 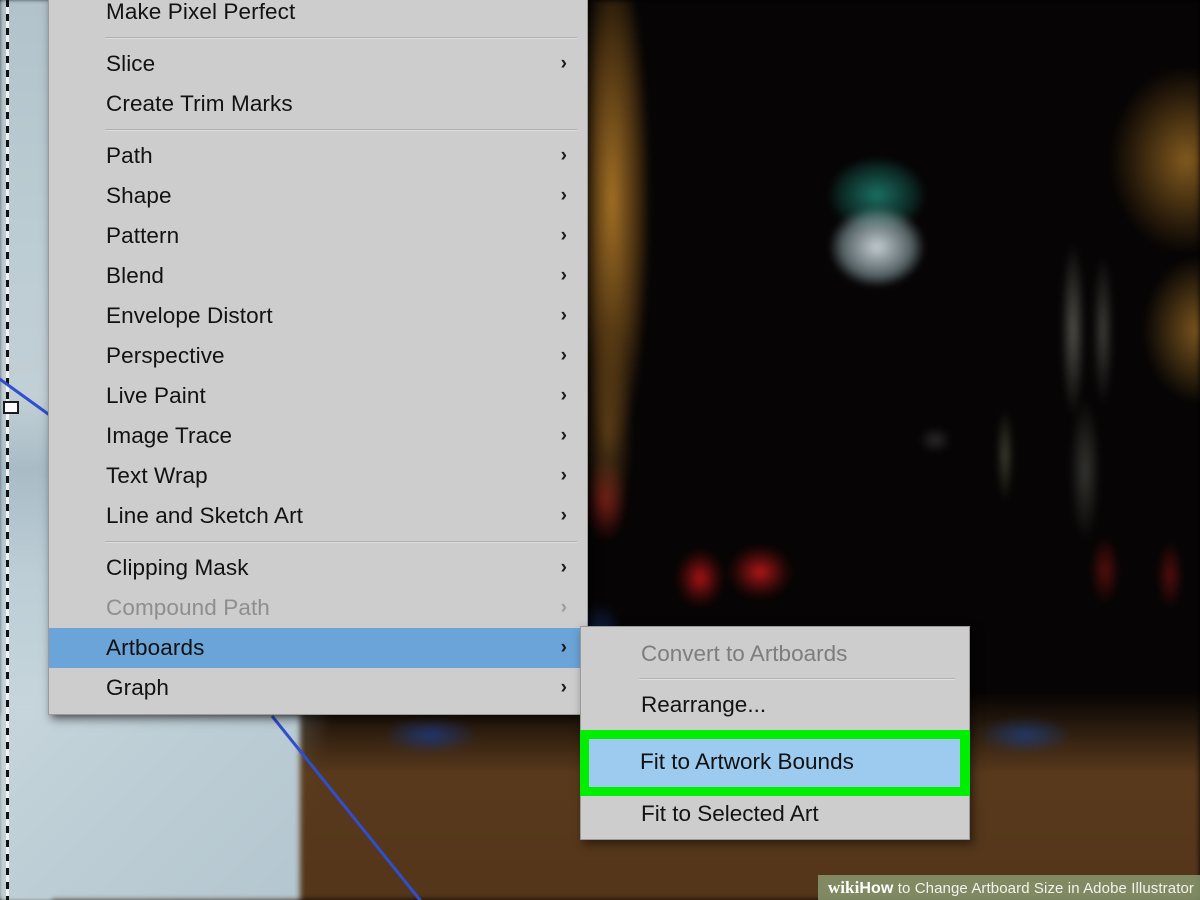 I want to click on menu-item-label: Text Wrap, so click(x=157, y=475).